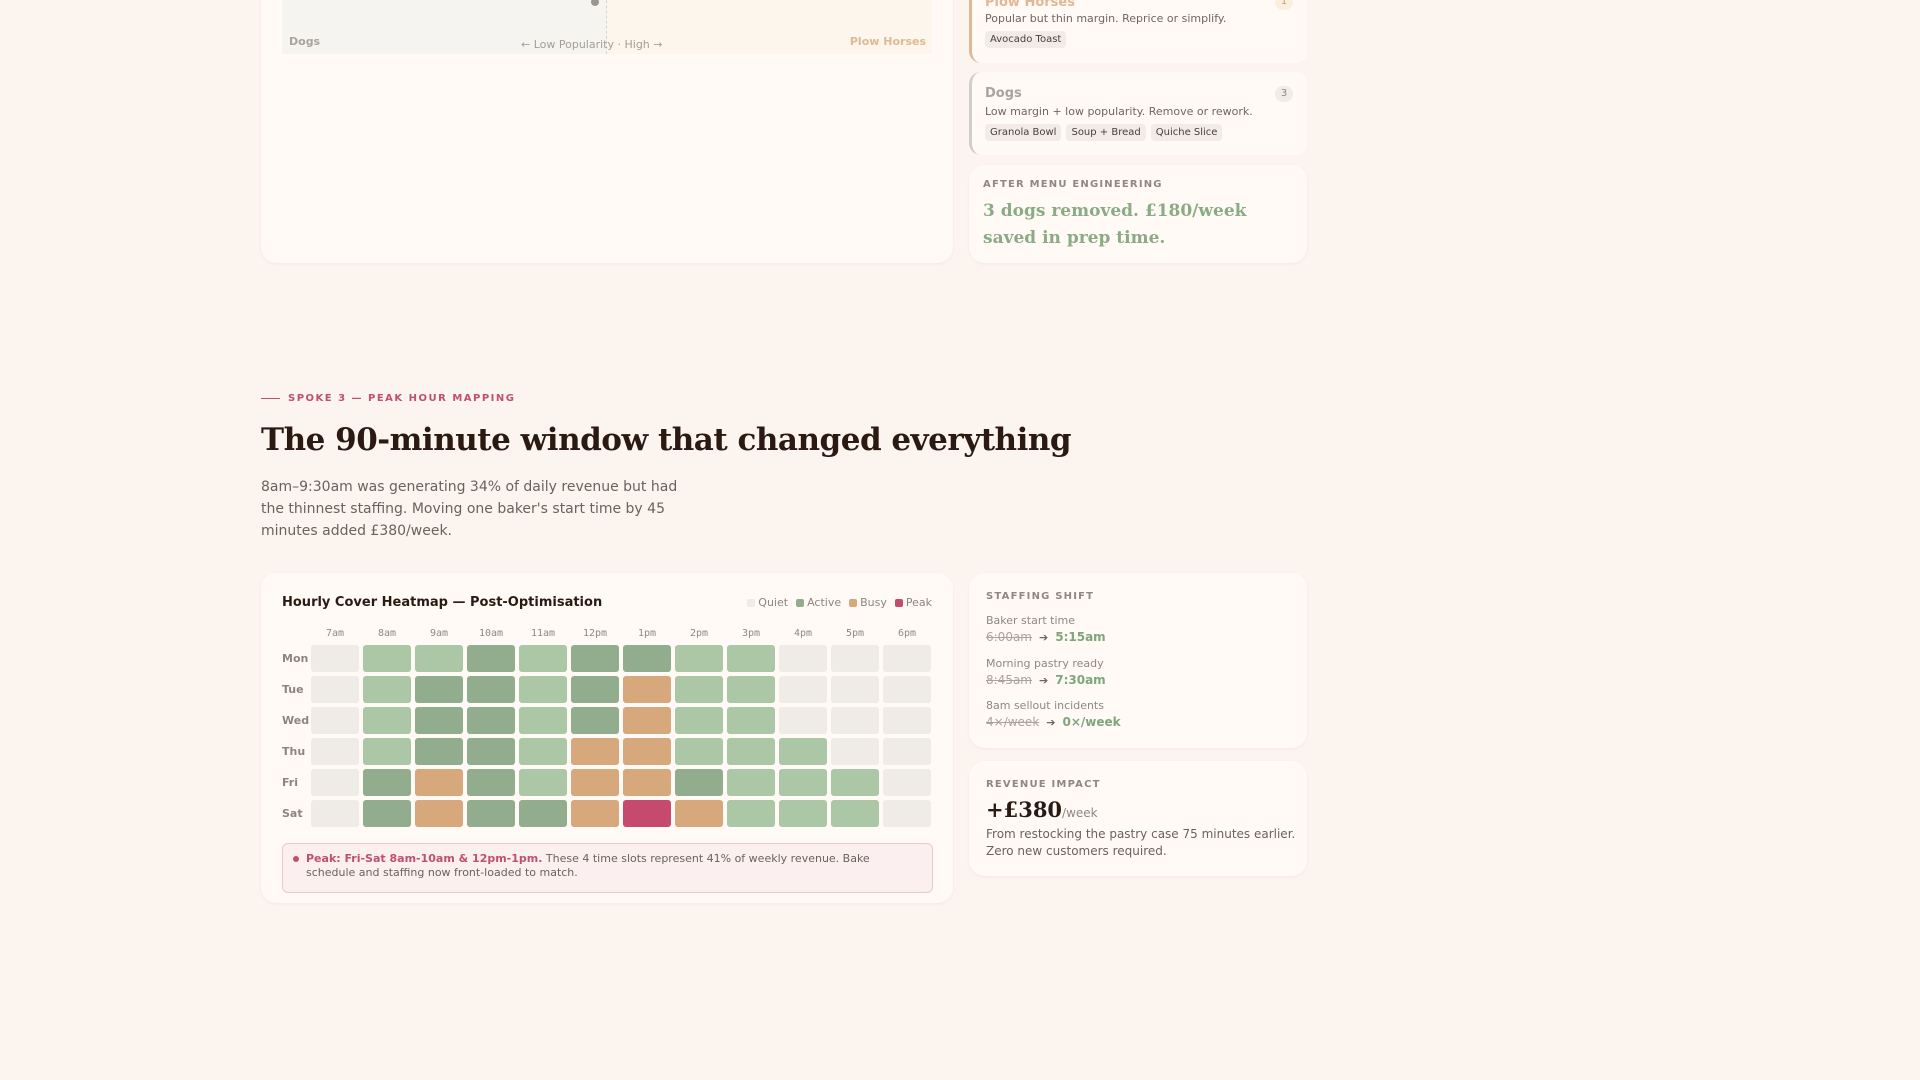 This screenshot has width=1920, height=1080. I want to click on legend-label: Quiet, so click(773, 602).